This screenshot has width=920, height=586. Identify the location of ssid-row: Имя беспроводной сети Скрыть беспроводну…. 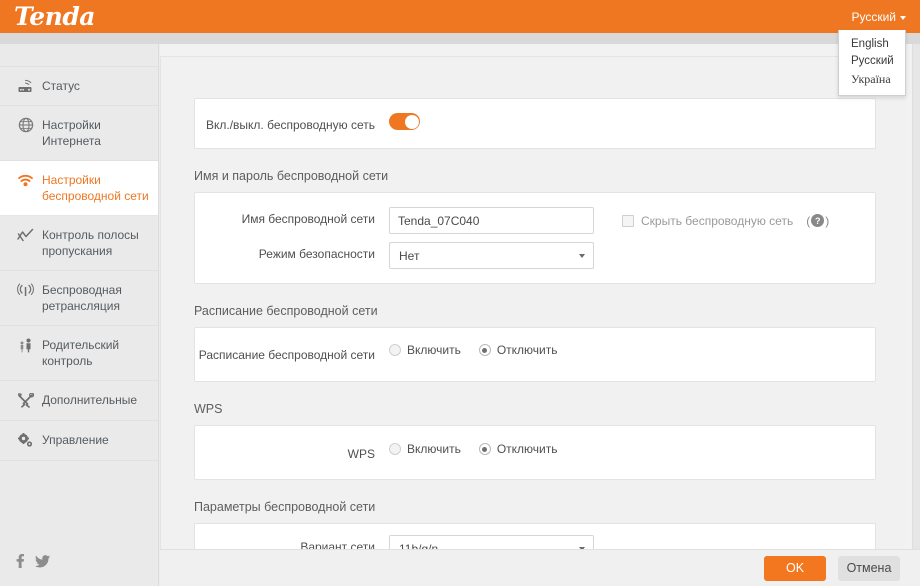
(535, 215).